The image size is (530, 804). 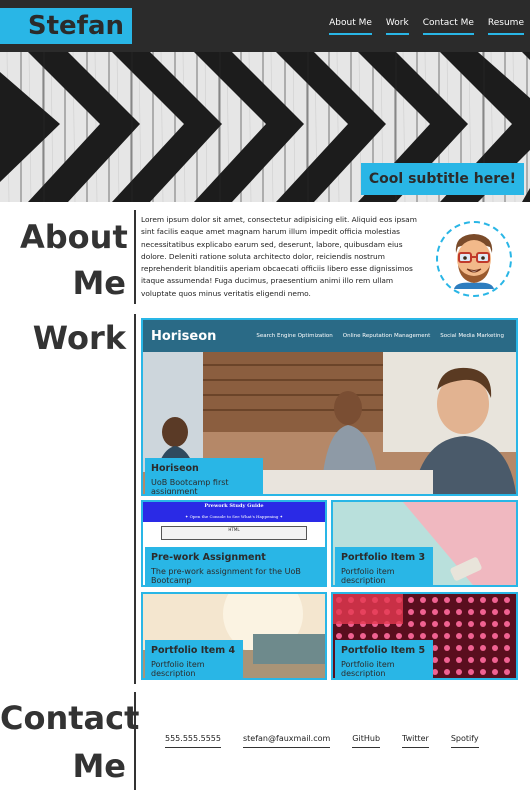 I want to click on nav-work: Work, so click(x=397, y=26).